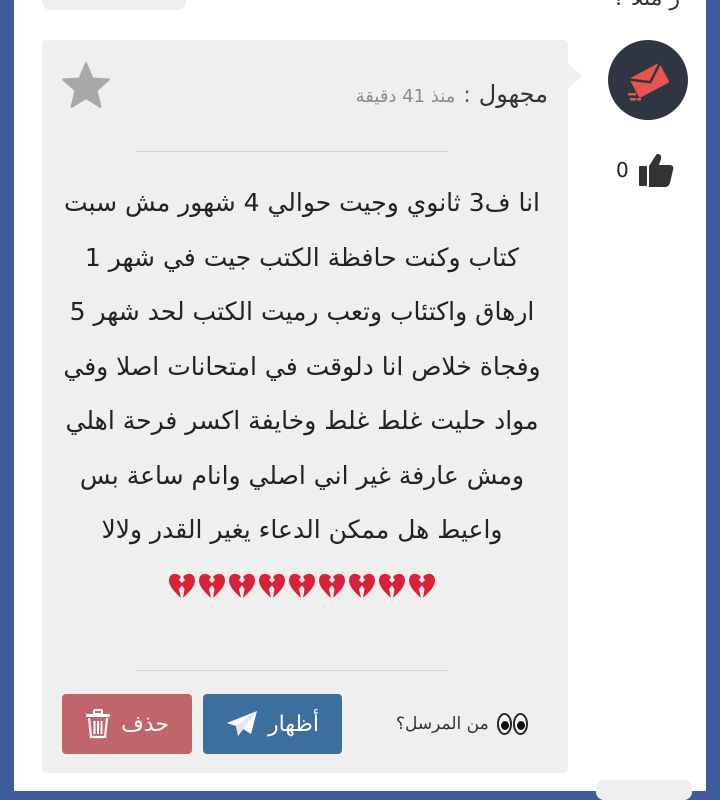 The width and height of the screenshot is (720, 800). What do you see at coordinates (145, 724) in the screenshot?
I see `delete-button-label: حذف` at bounding box center [145, 724].